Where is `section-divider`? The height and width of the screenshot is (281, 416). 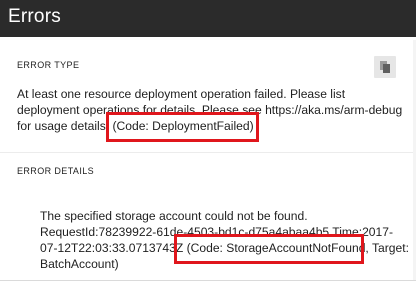 section-divider is located at coordinates (208, 152).